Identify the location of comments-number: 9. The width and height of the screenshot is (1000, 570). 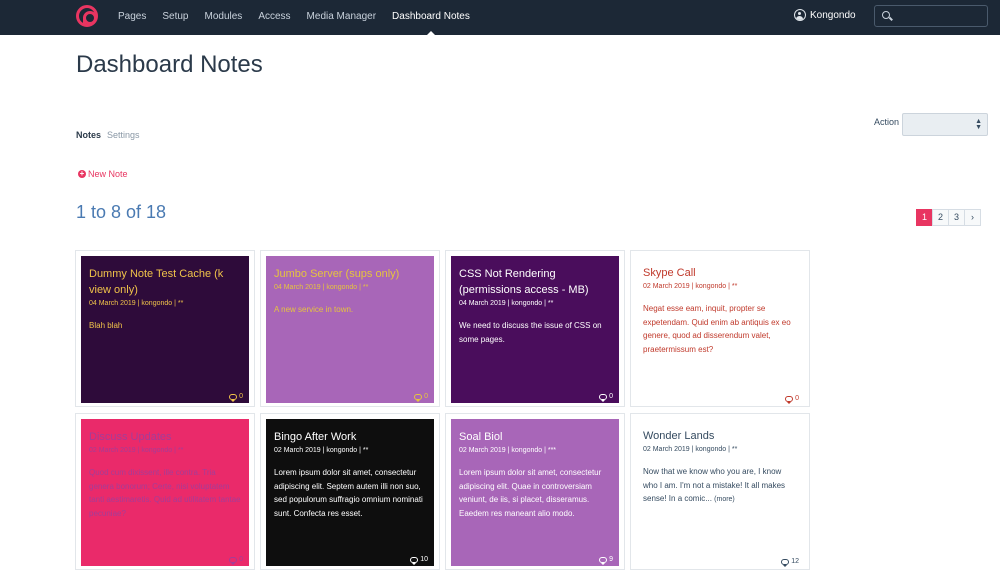
(611, 559).